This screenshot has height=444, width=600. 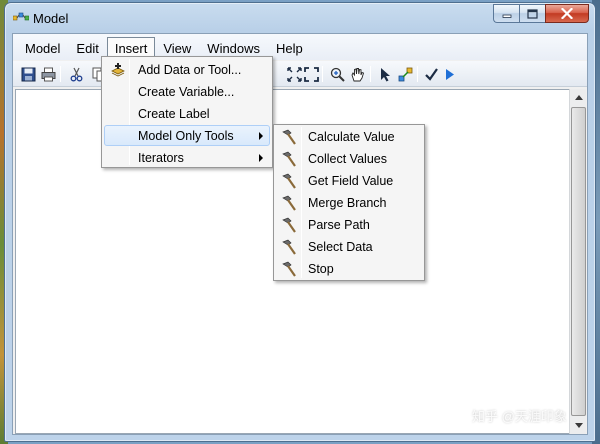 What do you see at coordinates (340, 247) in the screenshot?
I see `submenu-item-label: Select Data` at bounding box center [340, 247].